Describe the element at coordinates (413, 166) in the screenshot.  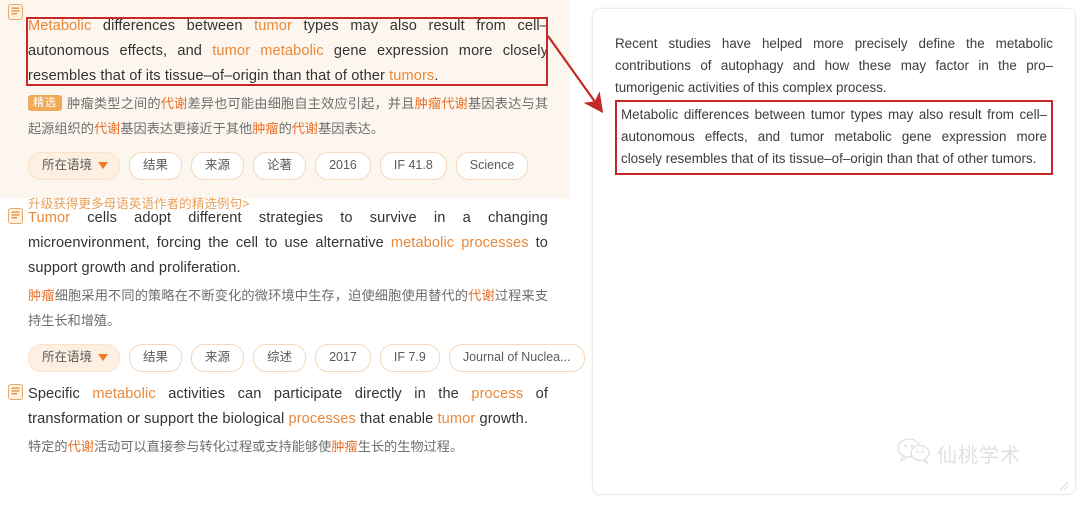
I see `tag-pill-impact-factor: IF 41.8` at that location.